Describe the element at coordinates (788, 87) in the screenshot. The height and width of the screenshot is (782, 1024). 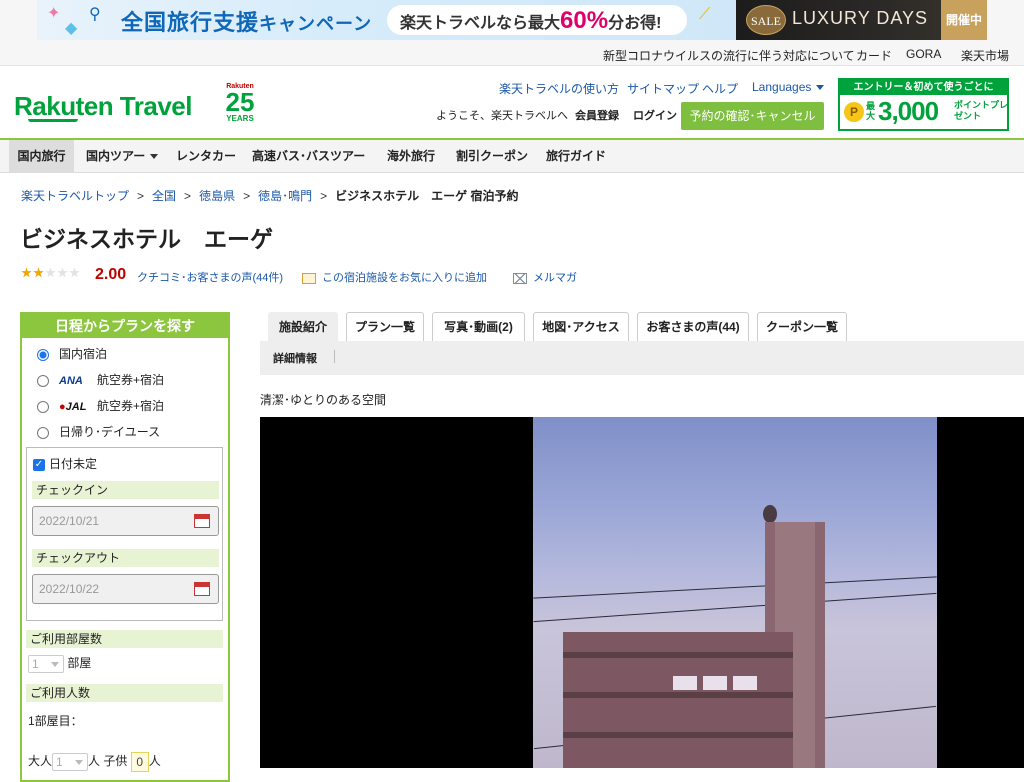
I see `languages-dropdown: Languages` at that location.